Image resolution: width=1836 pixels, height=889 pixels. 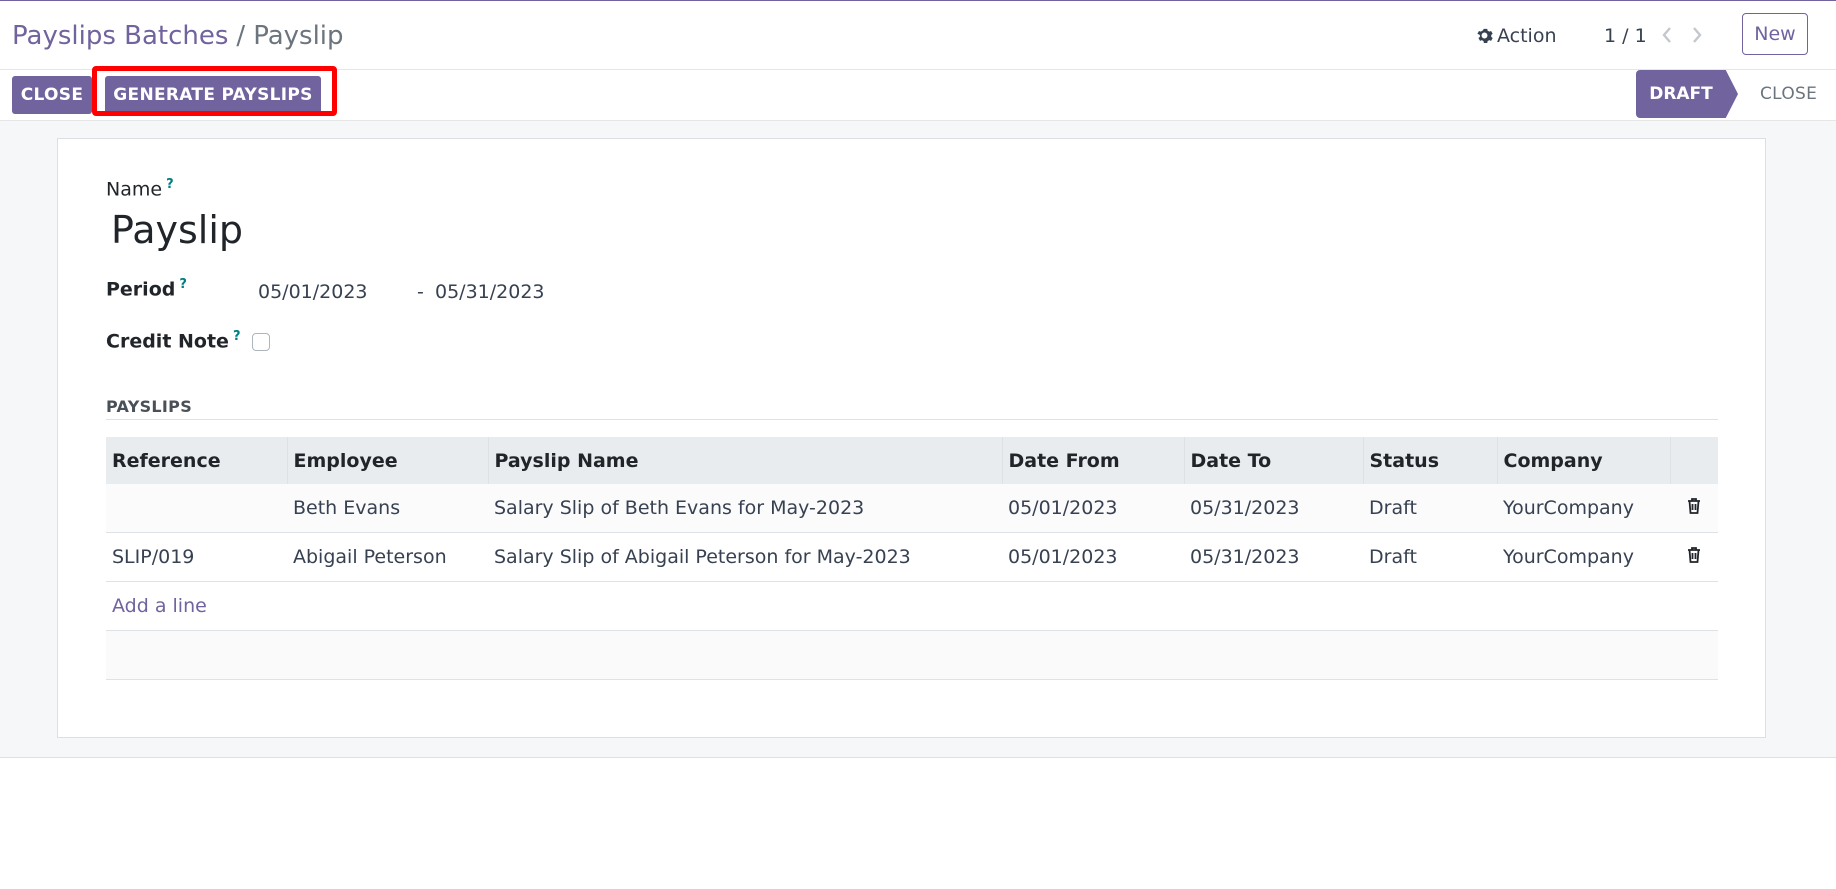 What do you see at coordinates (167, 341) in the screenshot?
I see `credit-note-label-text: Credit Note` at bounding box center [167, 341].